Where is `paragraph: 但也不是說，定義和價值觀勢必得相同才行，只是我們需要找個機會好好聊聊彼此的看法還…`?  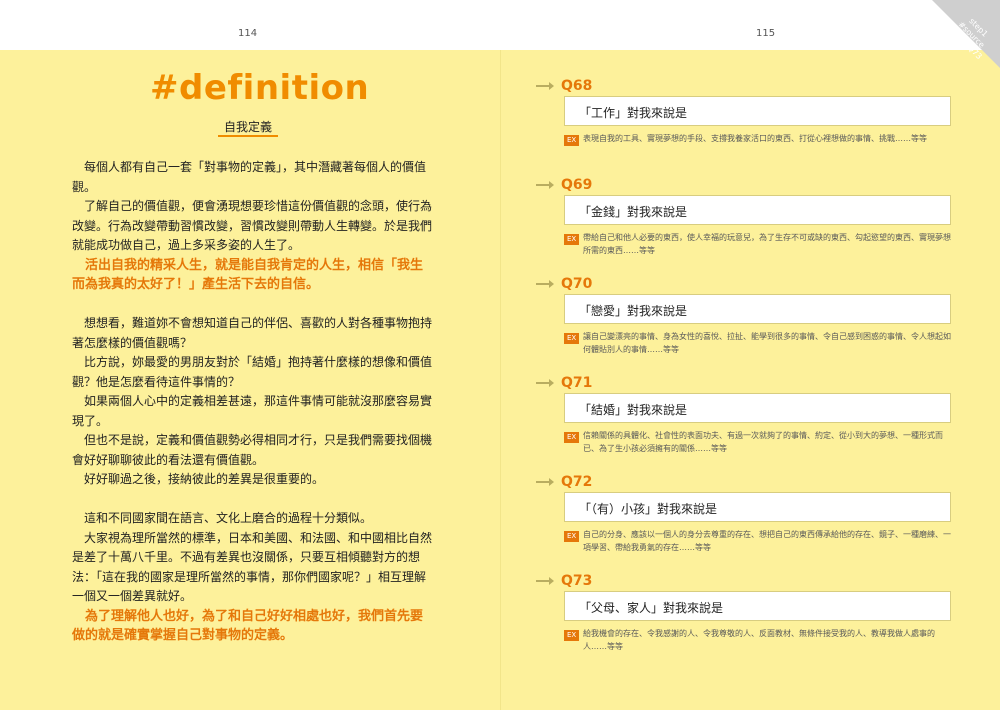
paragraph: 但也不是說，定義和價值觀勢必得相同才行，只是我們需要找個機會好好聊聊彼此的看法還… is located at coordinates (252, 450).